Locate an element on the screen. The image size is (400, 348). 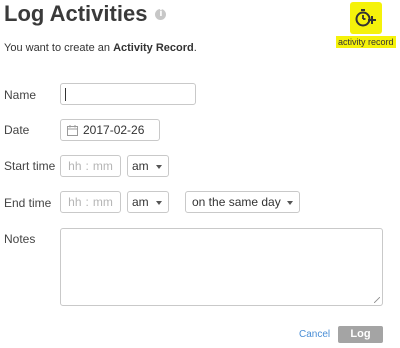
name-label: Name is located at coordinates (20, 95).